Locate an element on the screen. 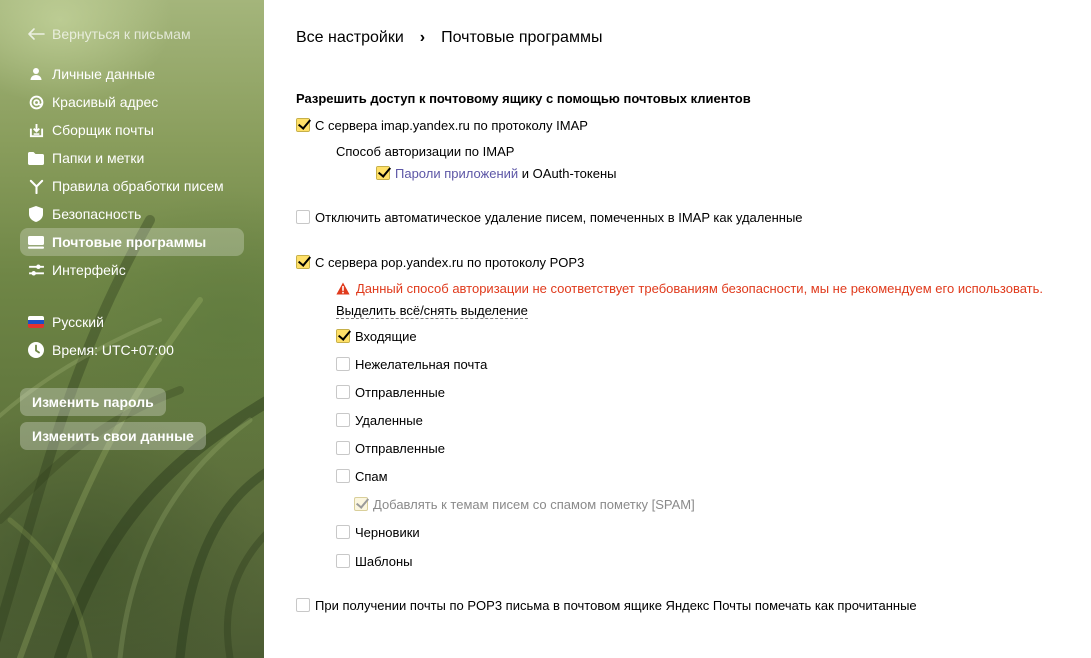 This screenshot has height=658, width=1091. folder-label: Шаблоны is located at coordinates (384, 561).